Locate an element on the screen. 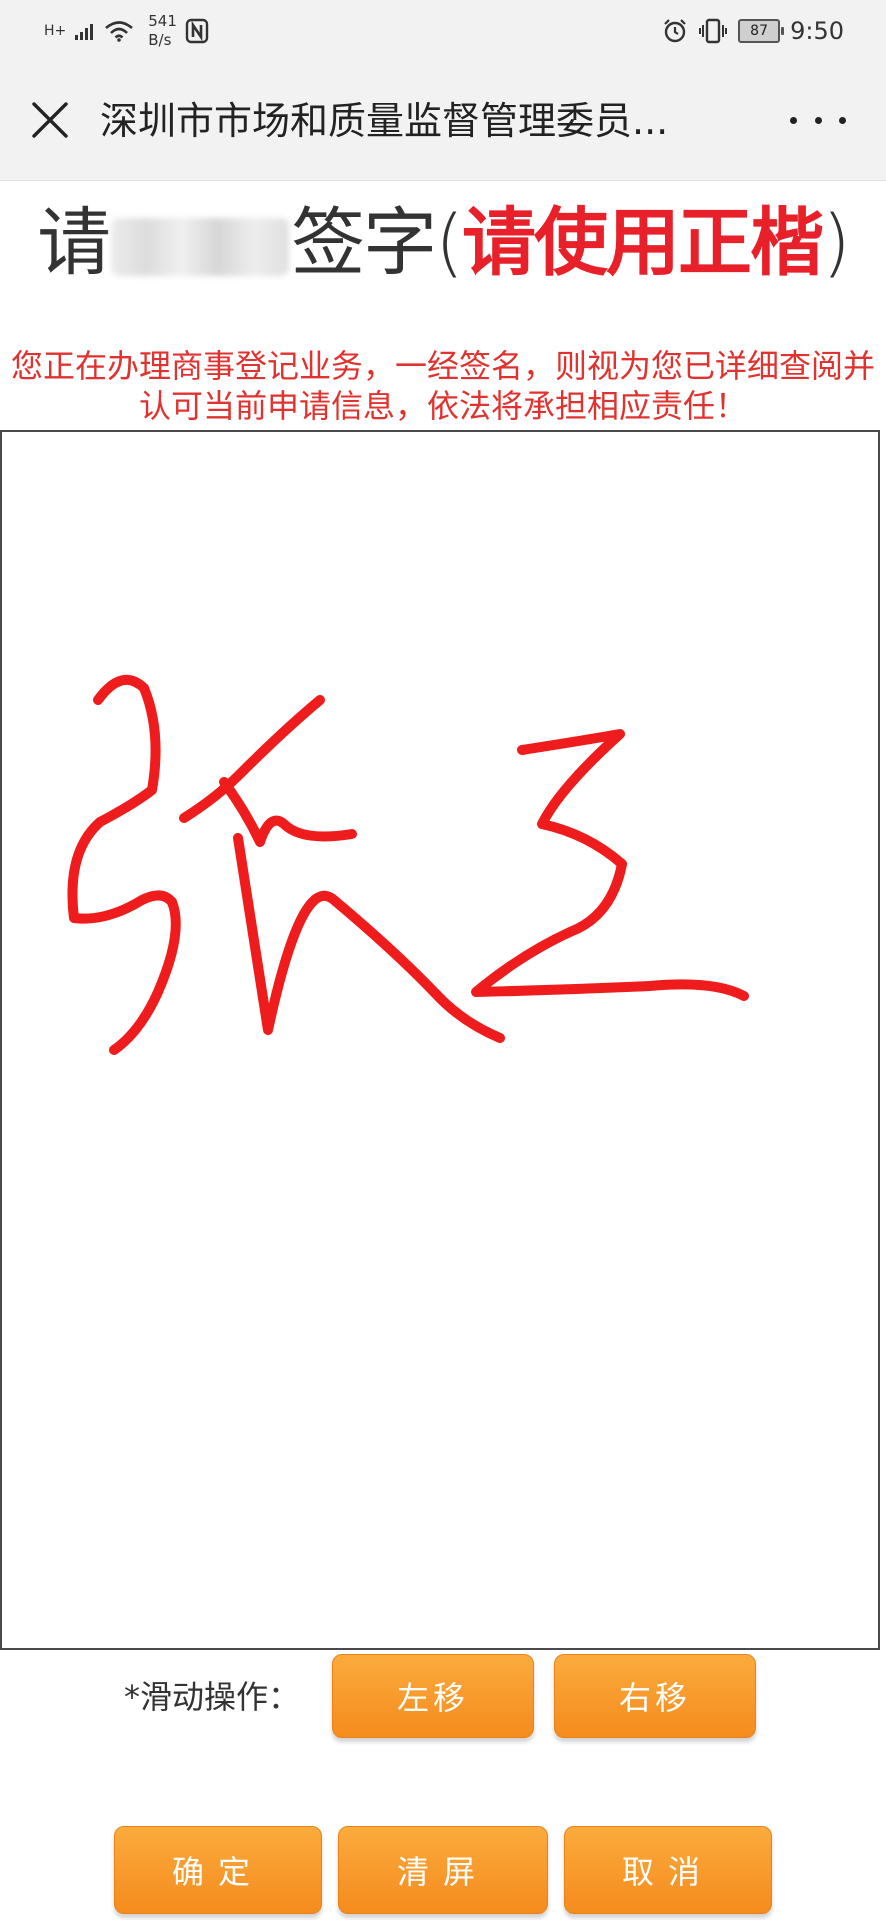  close-icon is located at coordinates (50, 120).